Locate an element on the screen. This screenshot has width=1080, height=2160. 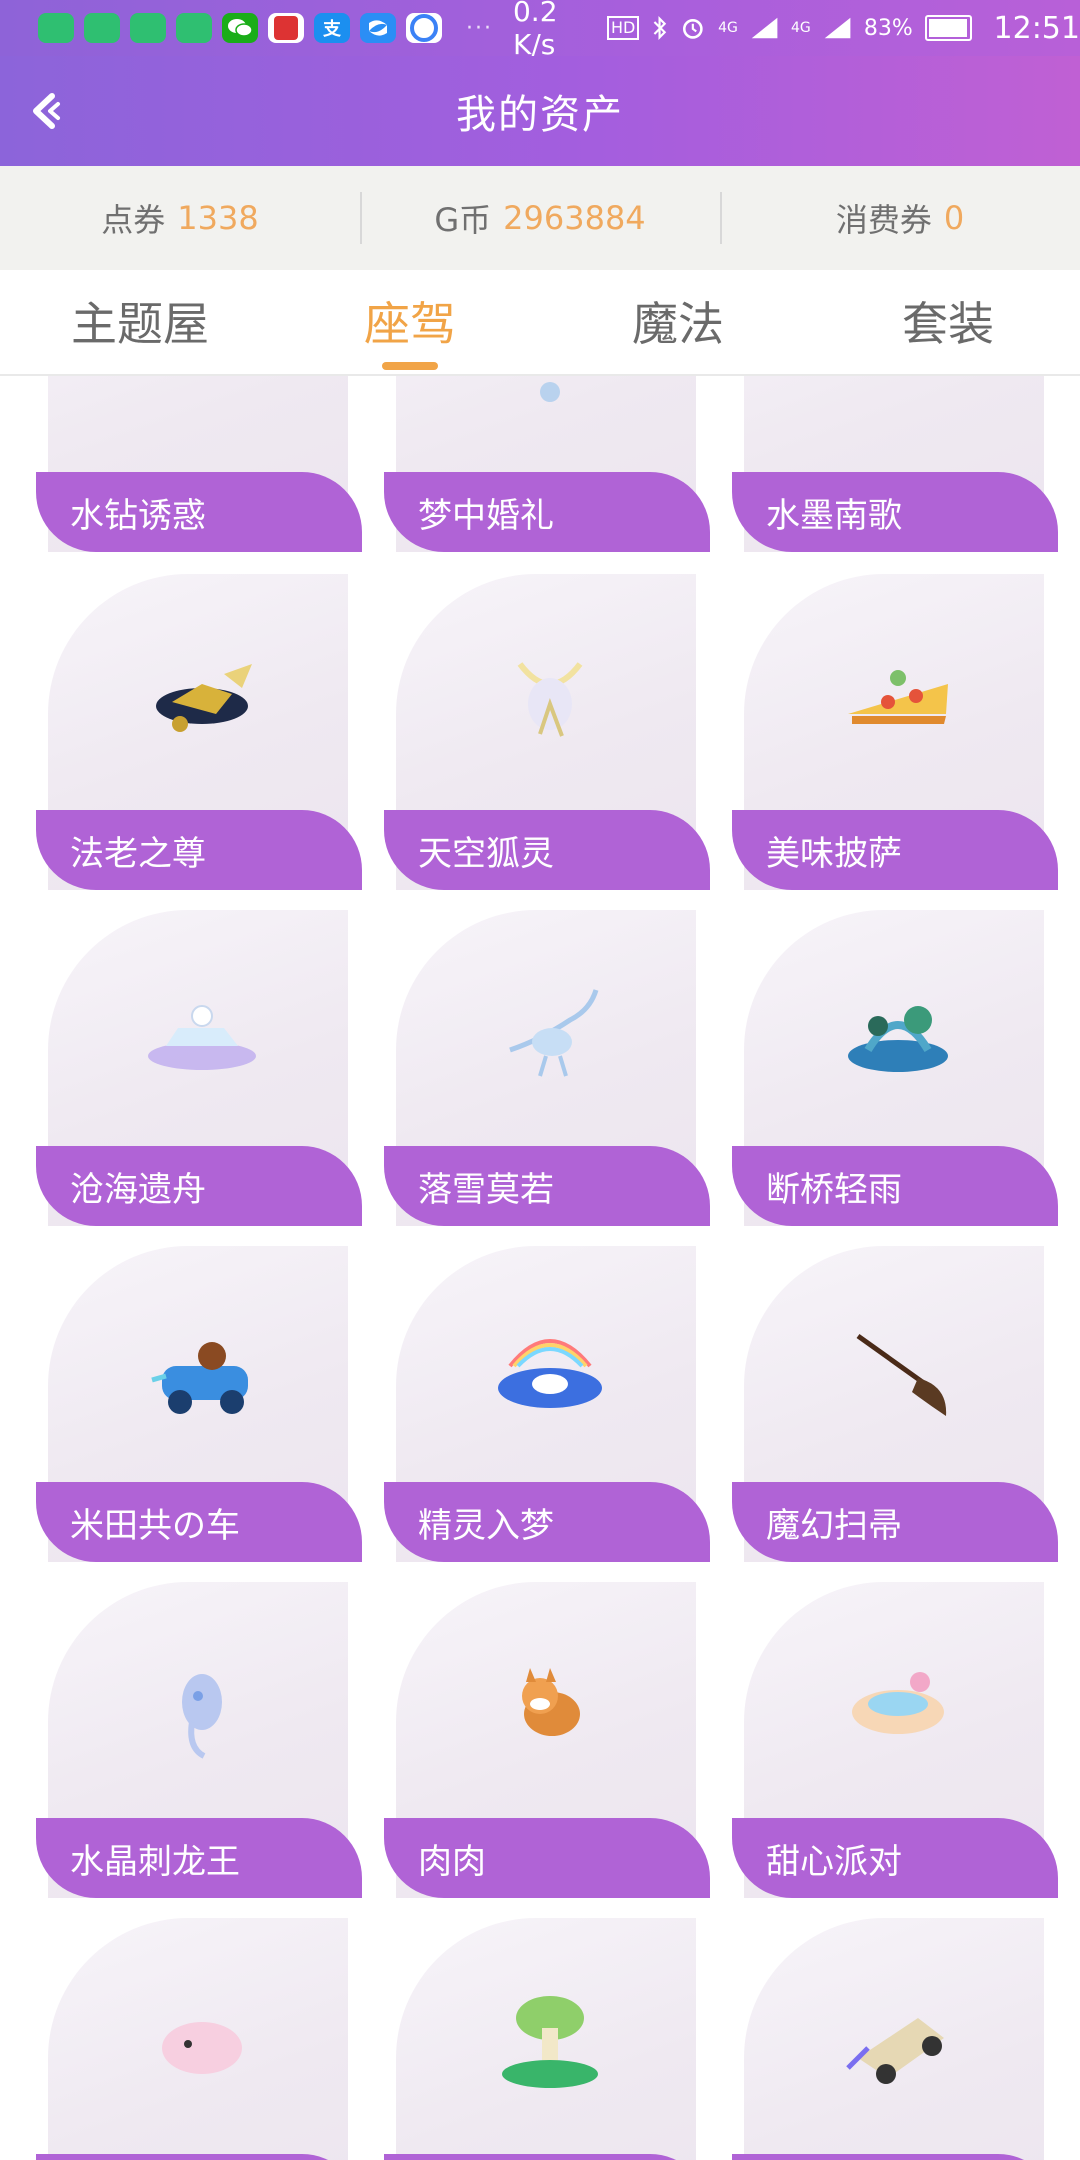
battery-percent: 83% is located at coordinates (888, 28).